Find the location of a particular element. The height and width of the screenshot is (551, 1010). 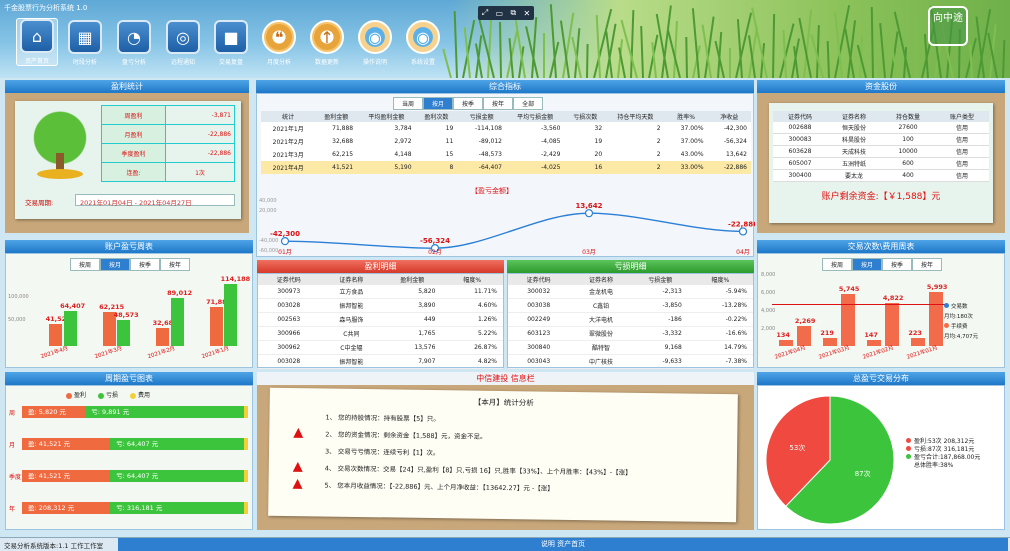

table-cell: 金龙机电 is located at coordinates (601, 292).